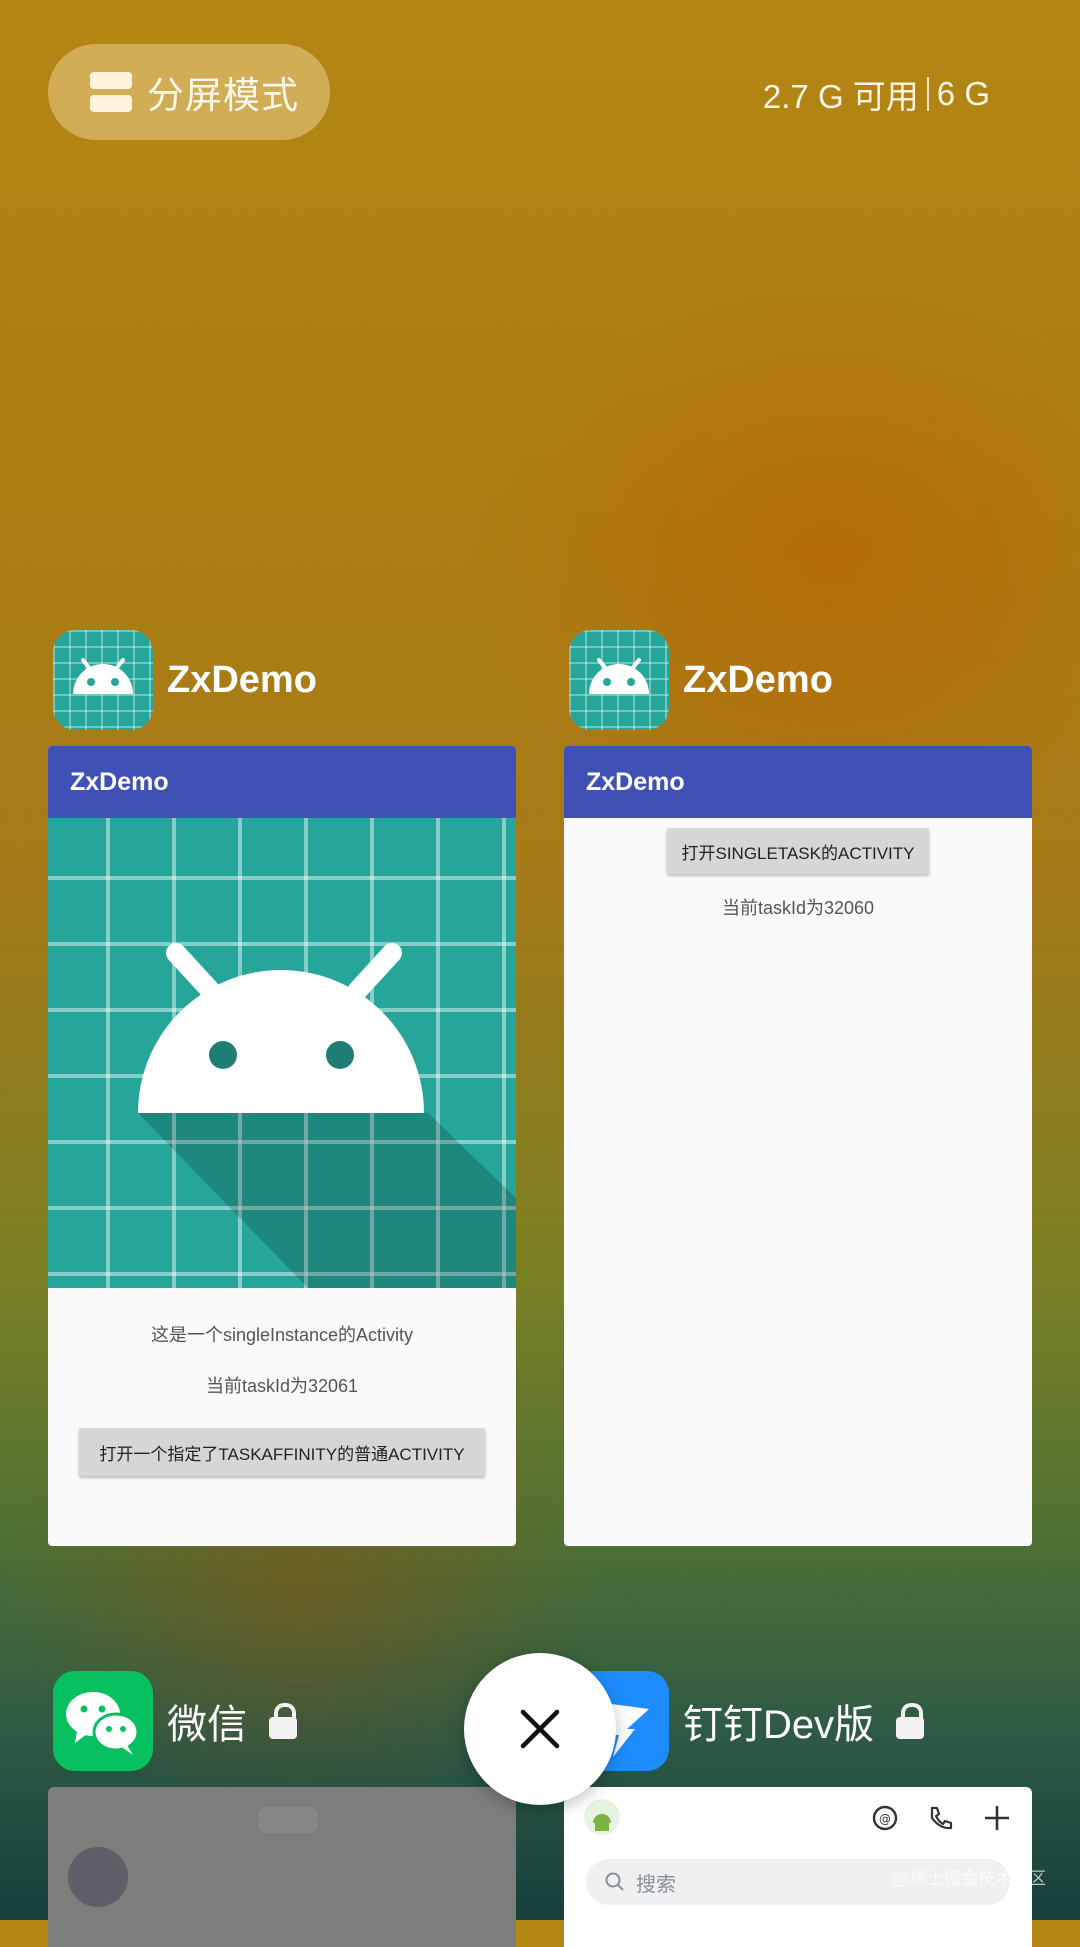 The width and height of the screenshot is (1080, 1947). I want to click on search-placeholder: 搜索, so click(656, 1884).